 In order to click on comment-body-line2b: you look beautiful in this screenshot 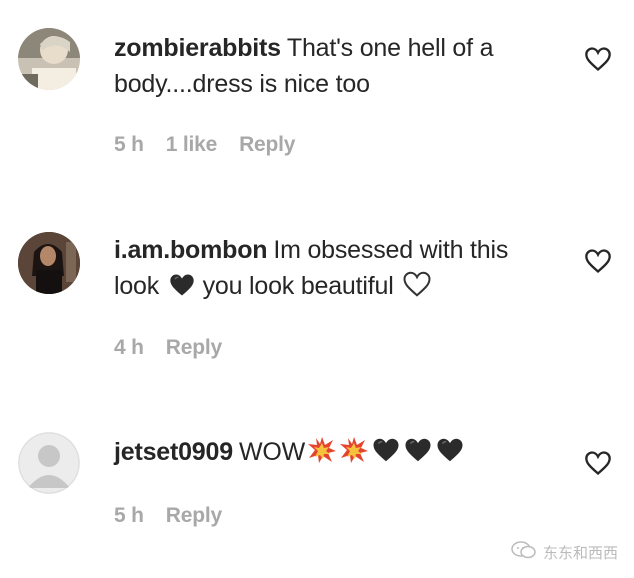, I will do `click(298, 286)`.